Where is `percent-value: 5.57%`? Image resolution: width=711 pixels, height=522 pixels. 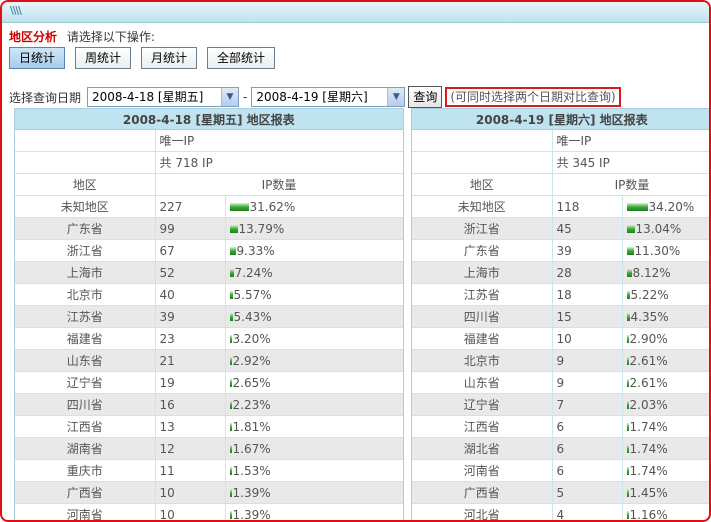
percent-value: 5.57% is located at coordinates (252, 294).